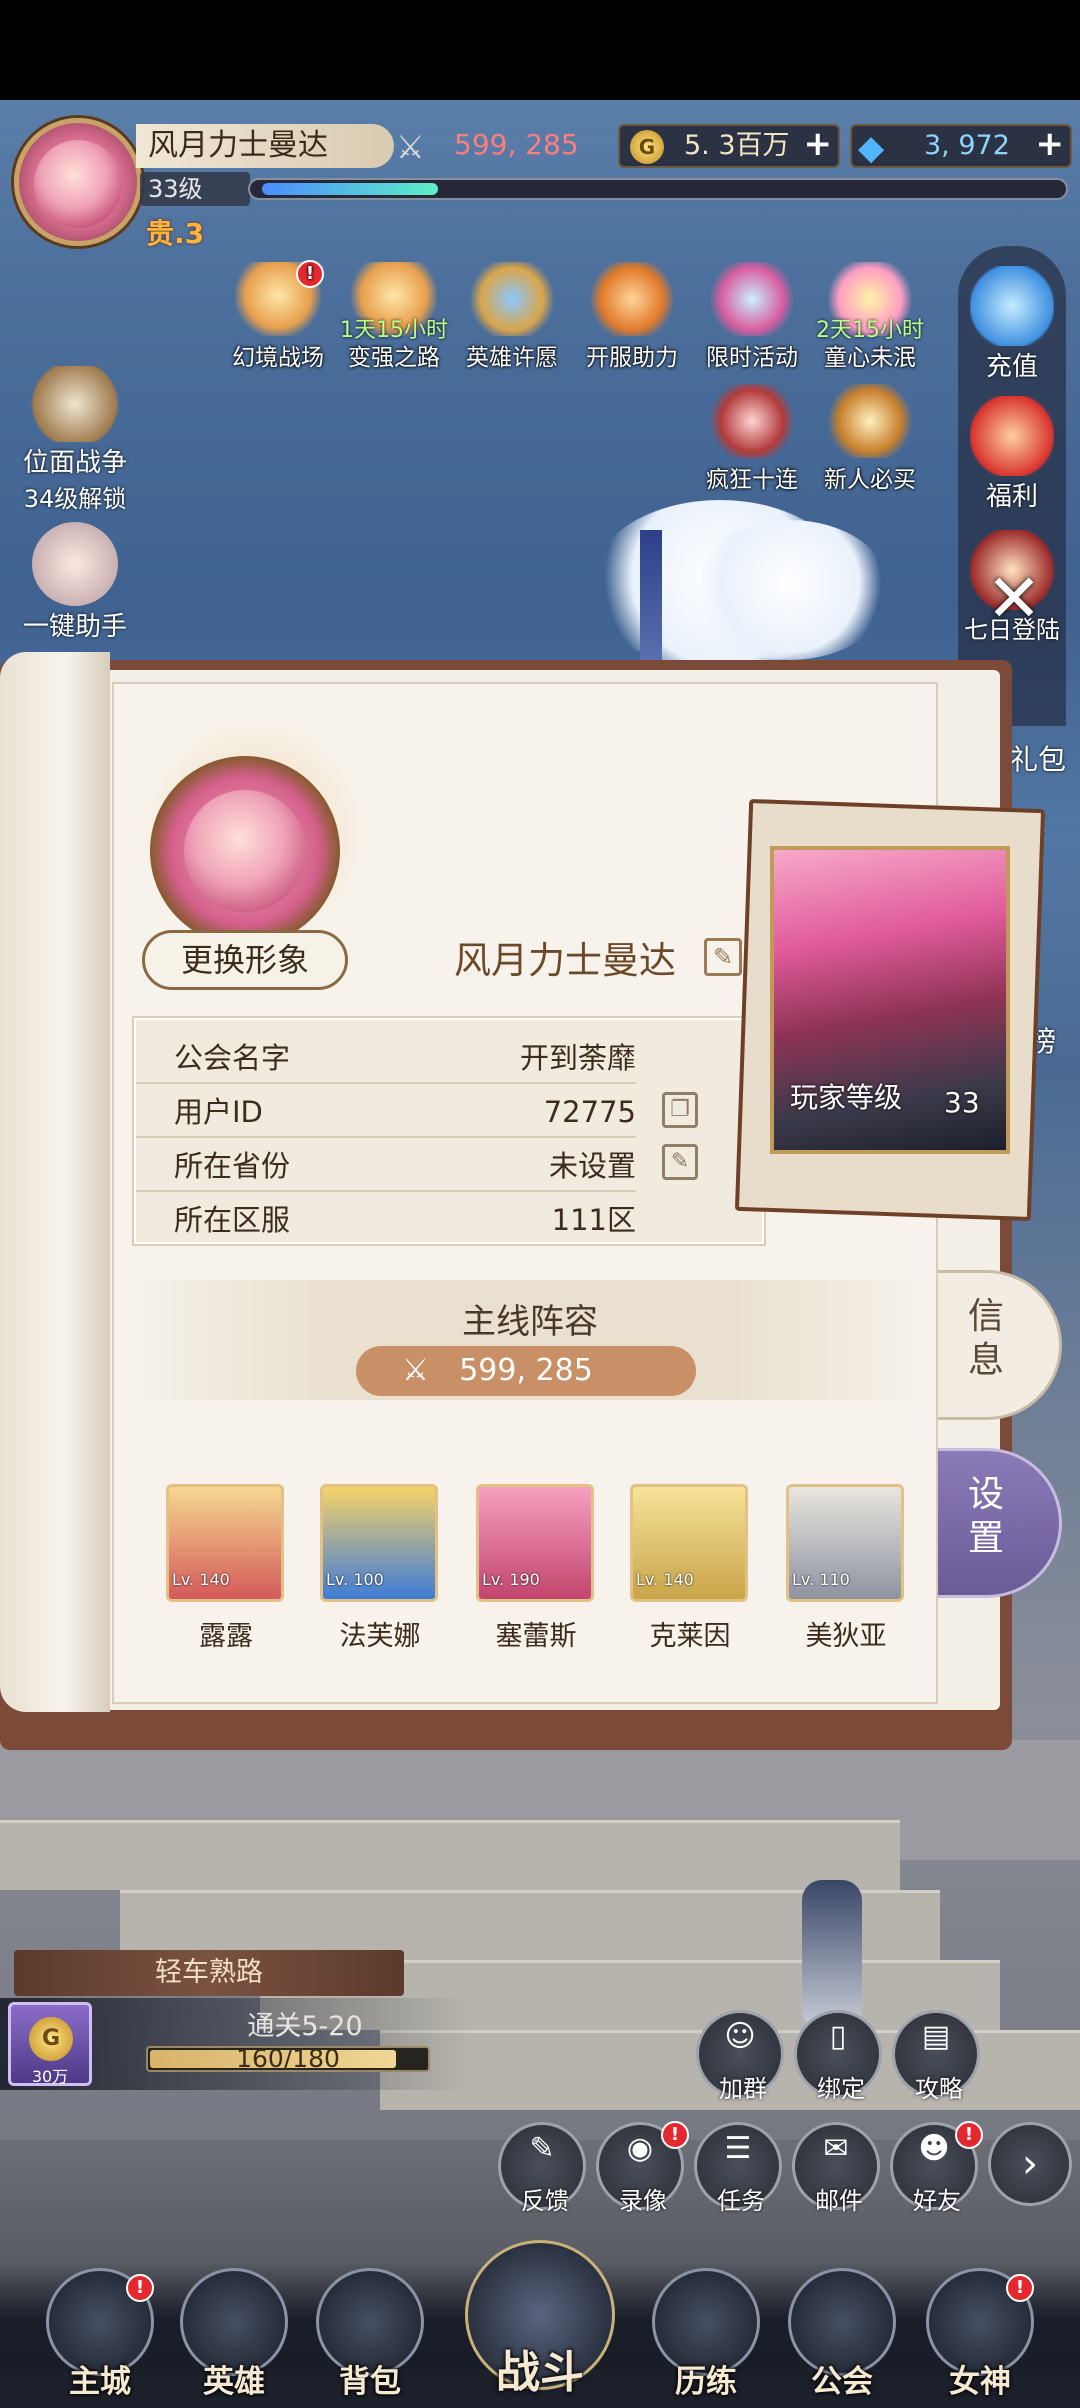 The width and height of the screenshot is (1080, 2408). I want to click on hero-name: 美狄亚, so click(846, 1636).